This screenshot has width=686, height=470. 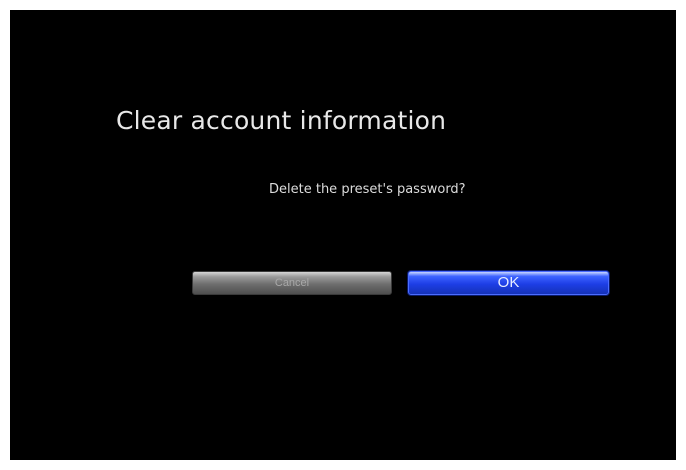 I want to click on dialog-message: Delete the preset's password?, so click(x=367, y=189).